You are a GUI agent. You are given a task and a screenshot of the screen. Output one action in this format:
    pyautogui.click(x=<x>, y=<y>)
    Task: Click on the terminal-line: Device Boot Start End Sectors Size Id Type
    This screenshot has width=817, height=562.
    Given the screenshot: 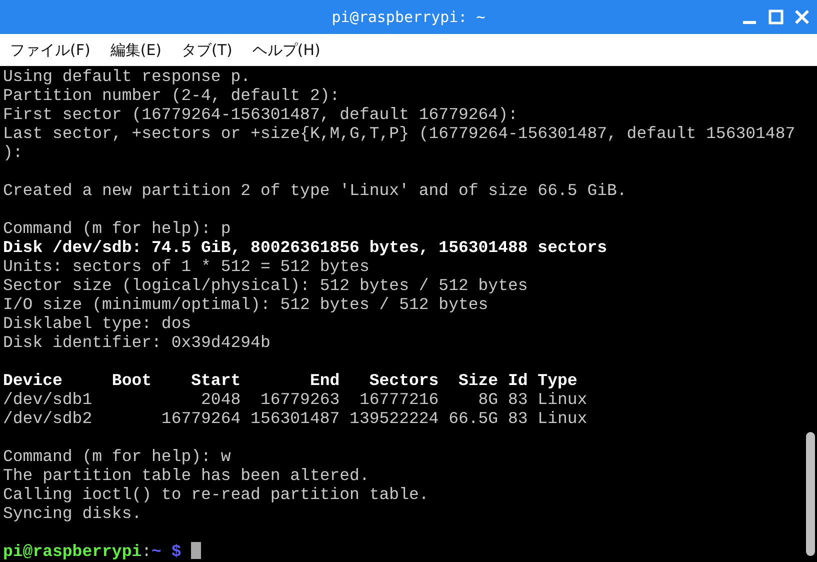 What is the action you would take?
    pyautogui.click(x=290, y=380)
    